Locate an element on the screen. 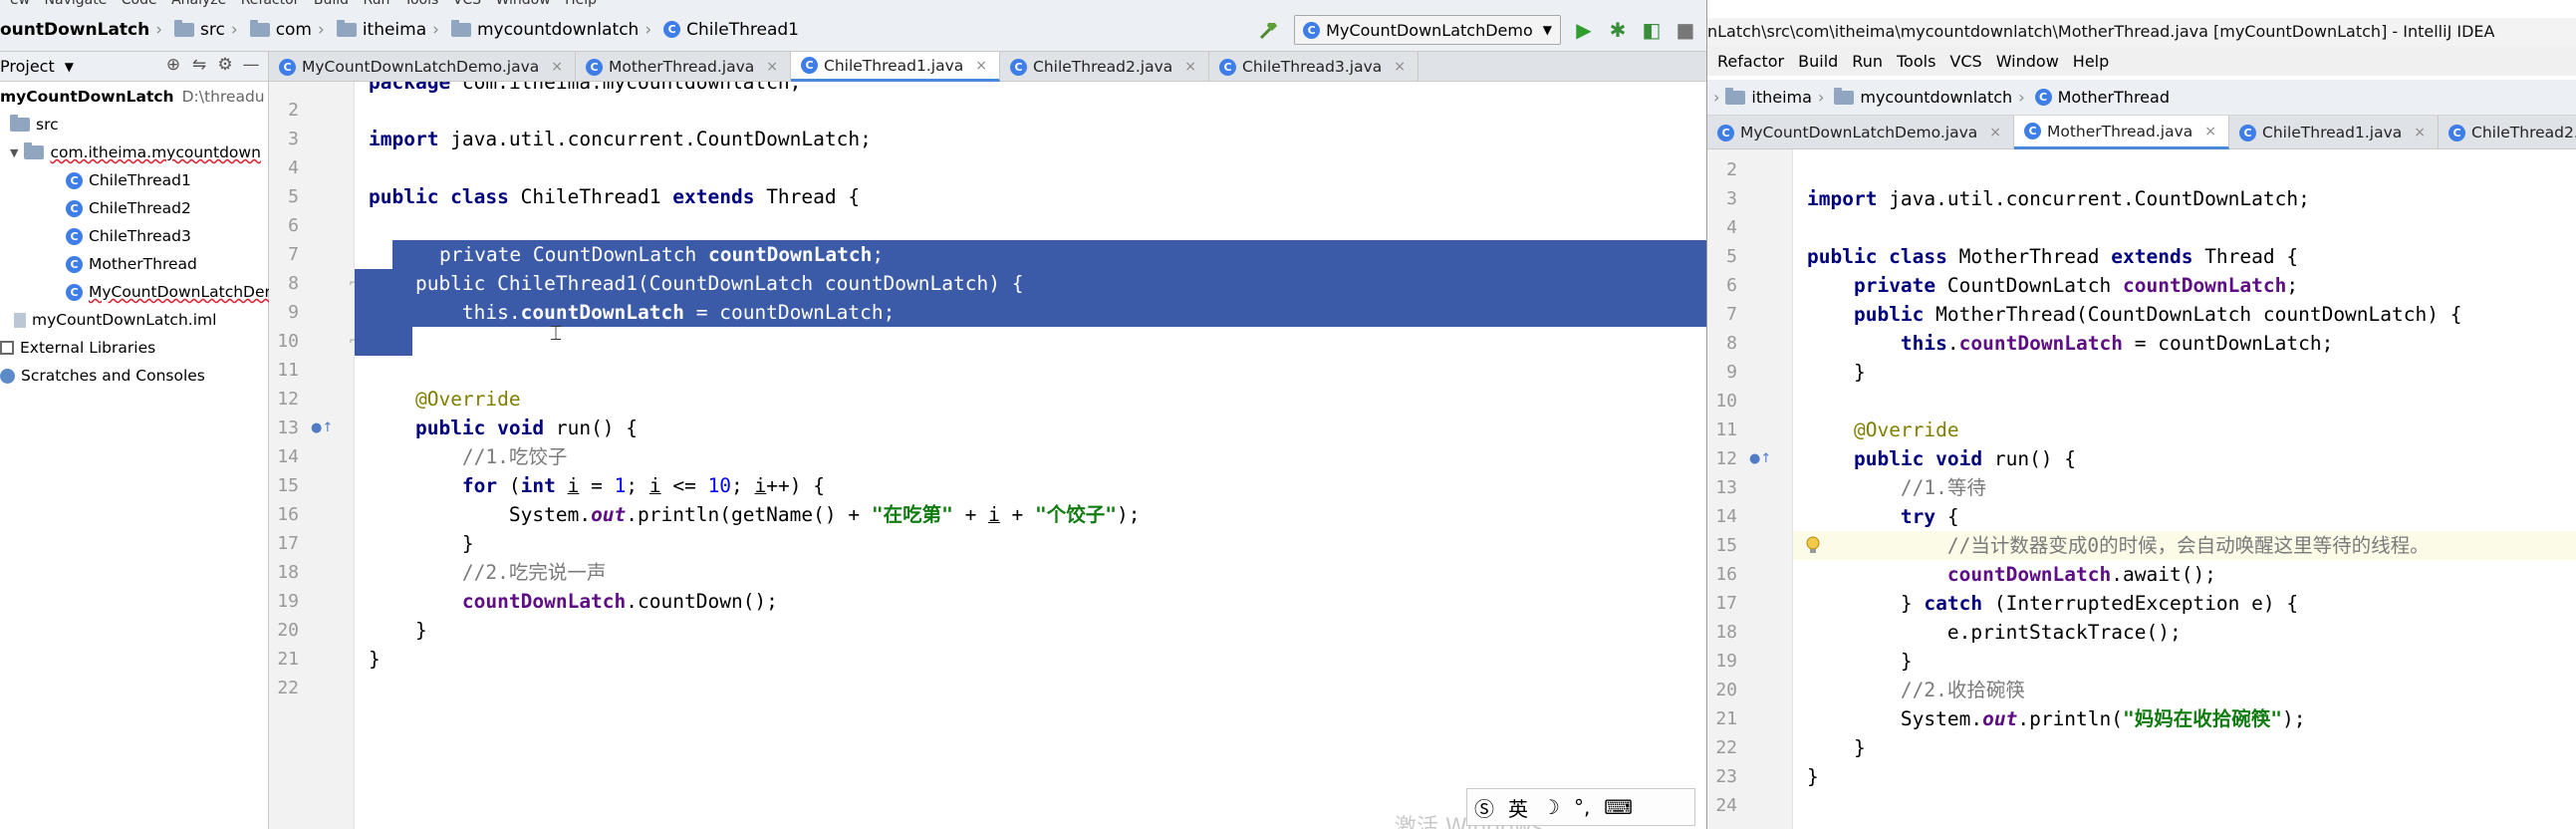 The height and width of the screenshot is (829, 2576). run-configuration-select: C MyCountDownLatchDemo ▼ is located at coordinates (1427, 30).